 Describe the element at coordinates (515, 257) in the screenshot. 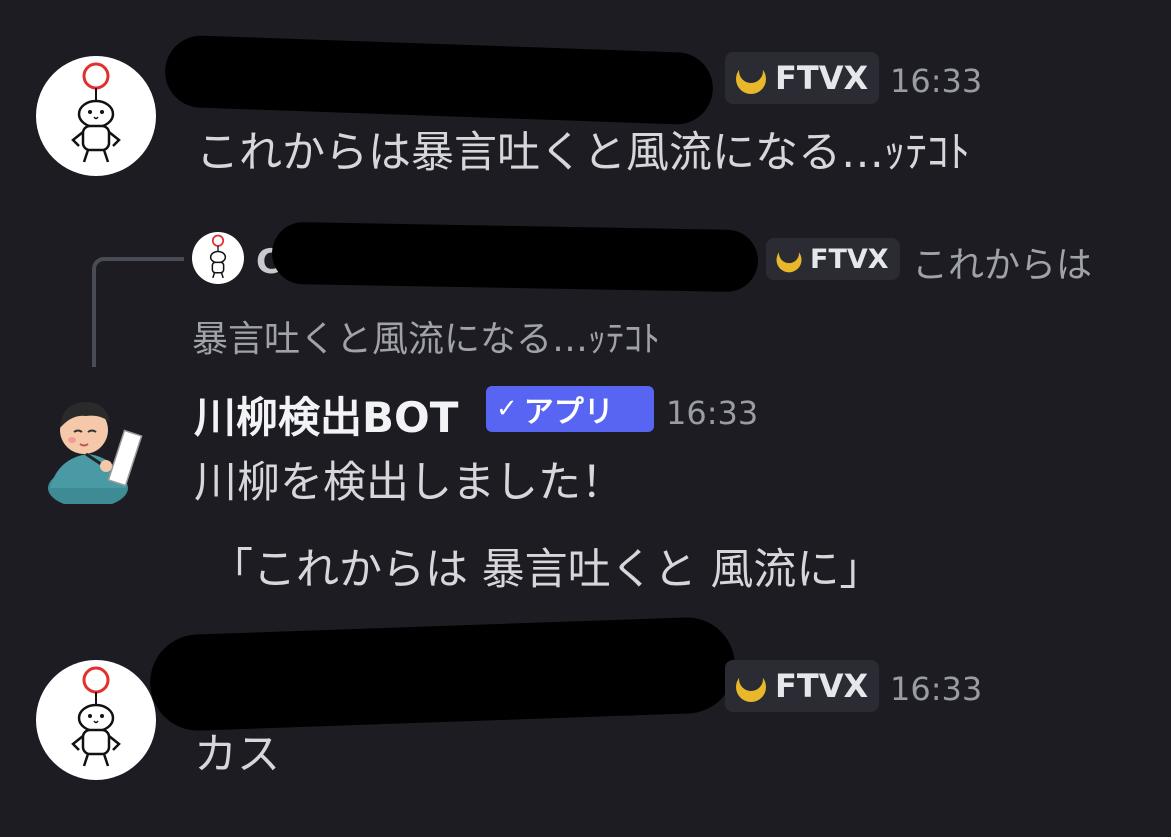

I see `redacted-reply-username` at that location.